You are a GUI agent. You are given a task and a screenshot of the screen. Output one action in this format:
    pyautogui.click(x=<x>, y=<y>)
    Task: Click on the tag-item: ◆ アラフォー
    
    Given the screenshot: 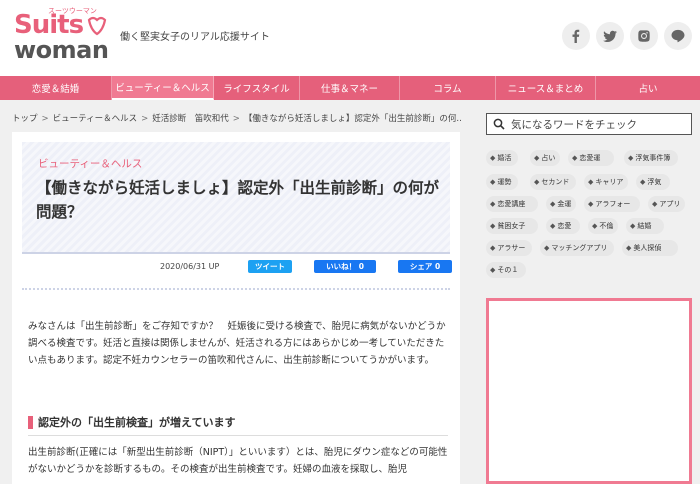 What is the action you would take?
    pyautogui.click(x=612, y=204)
    